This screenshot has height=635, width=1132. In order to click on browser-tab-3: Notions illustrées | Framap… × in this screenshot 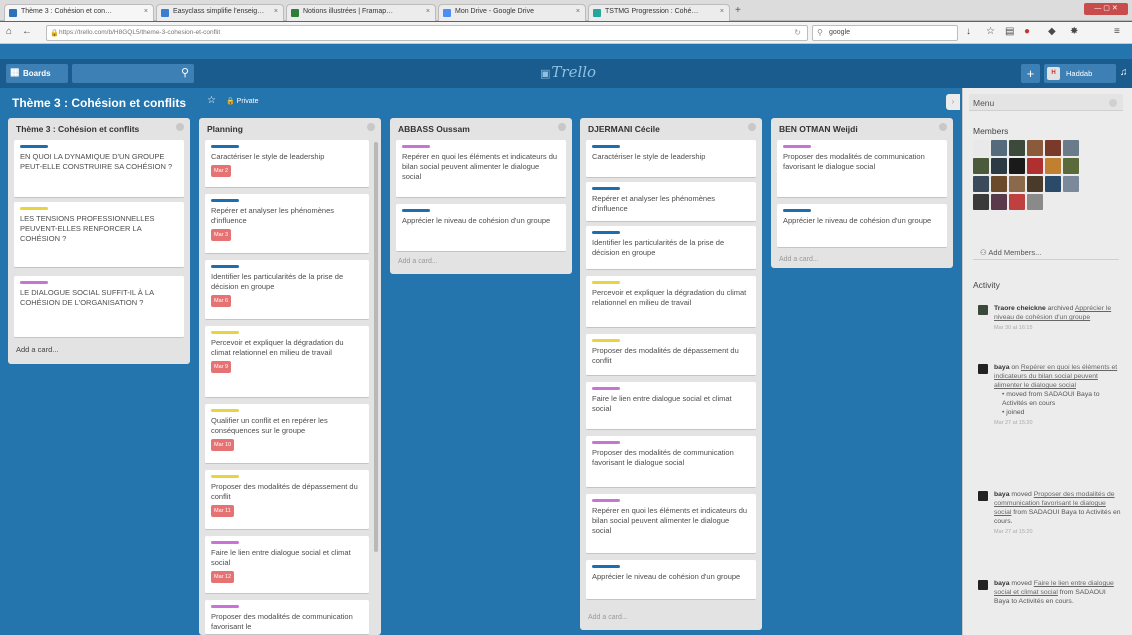, I will do `click(361, 12)`.